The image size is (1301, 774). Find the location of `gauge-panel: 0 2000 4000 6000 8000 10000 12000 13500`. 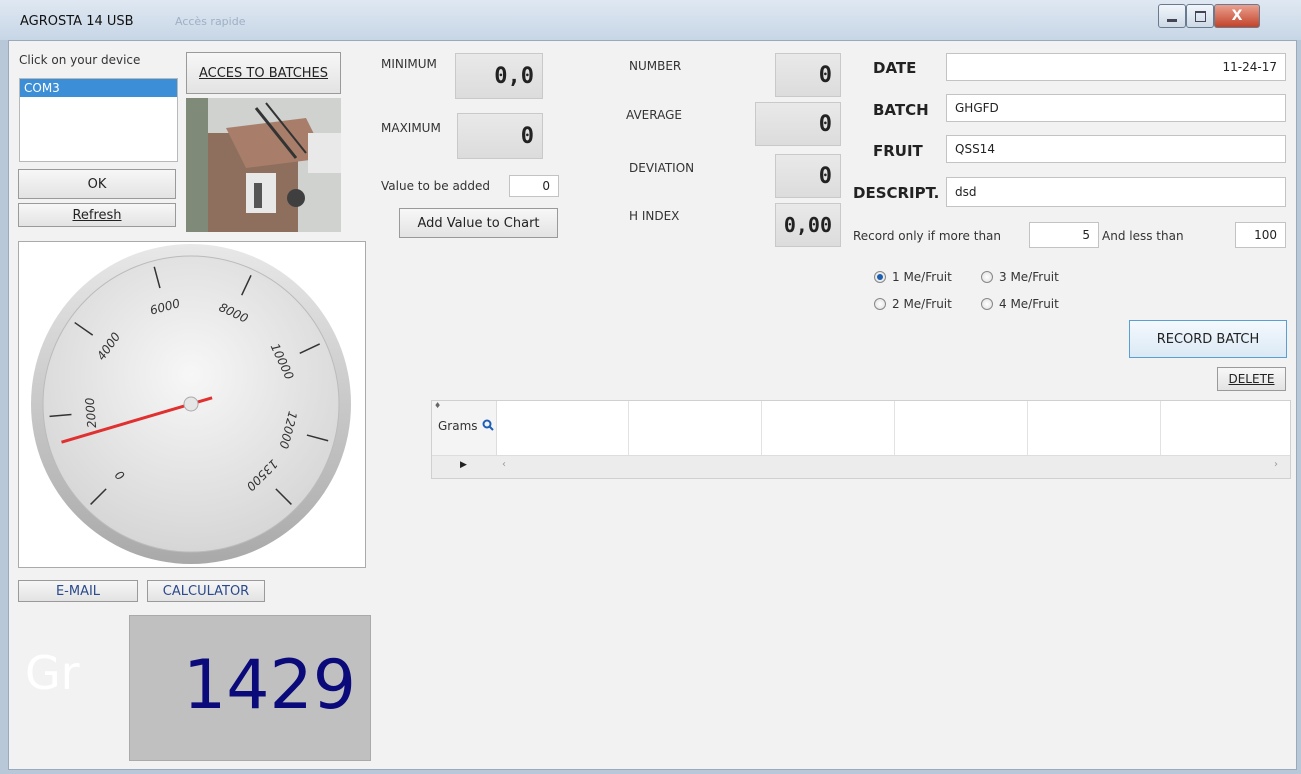

gauge-panel: 0 2000 4000 6000 8000 10000 12000 13500 is located at coordinates (192, 404).